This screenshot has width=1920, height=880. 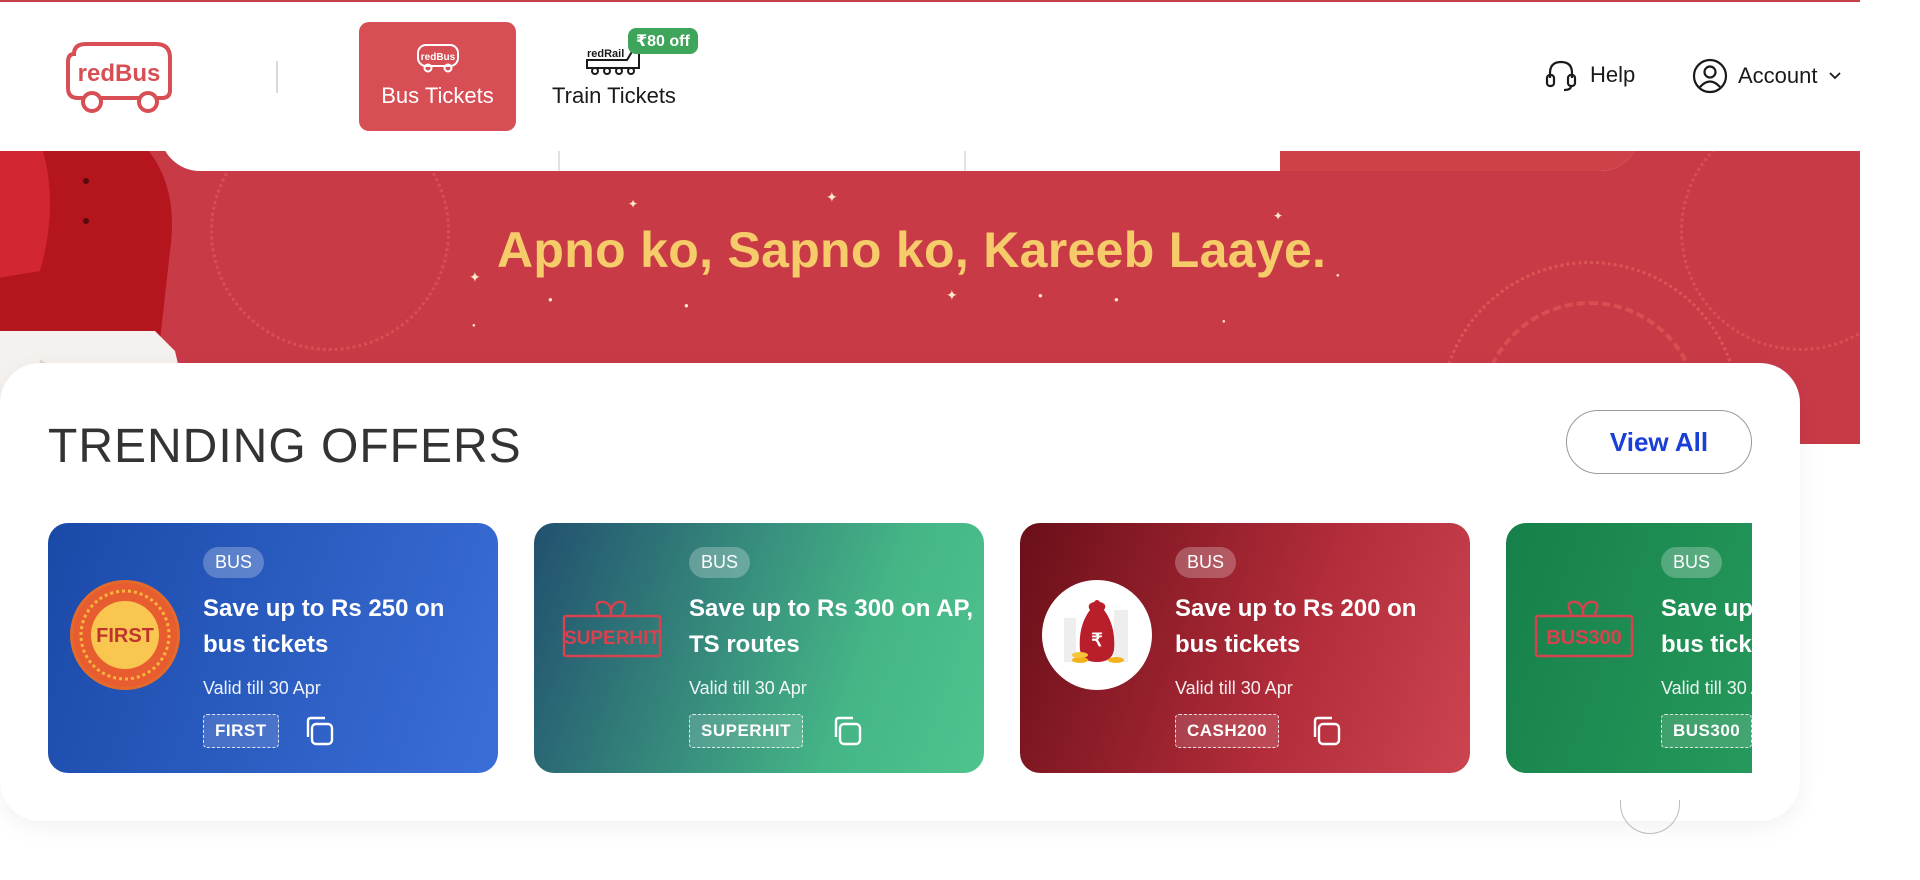 I want to click on bus300-offer-logo: BUS300, so click(x=1583, y=635).